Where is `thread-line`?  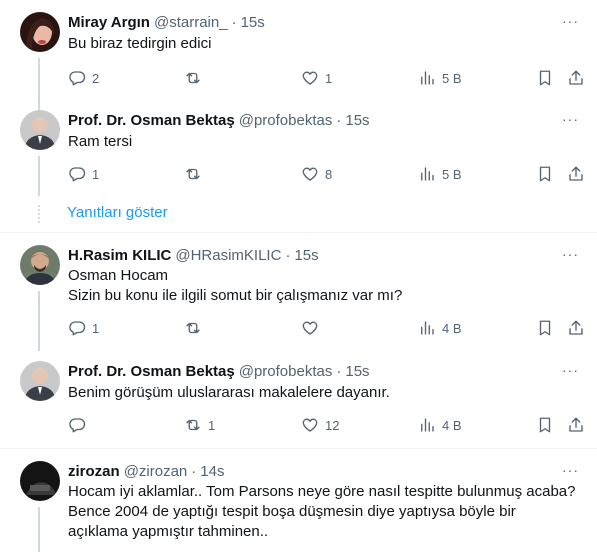
thread-line is located at coordinates (39, 176).